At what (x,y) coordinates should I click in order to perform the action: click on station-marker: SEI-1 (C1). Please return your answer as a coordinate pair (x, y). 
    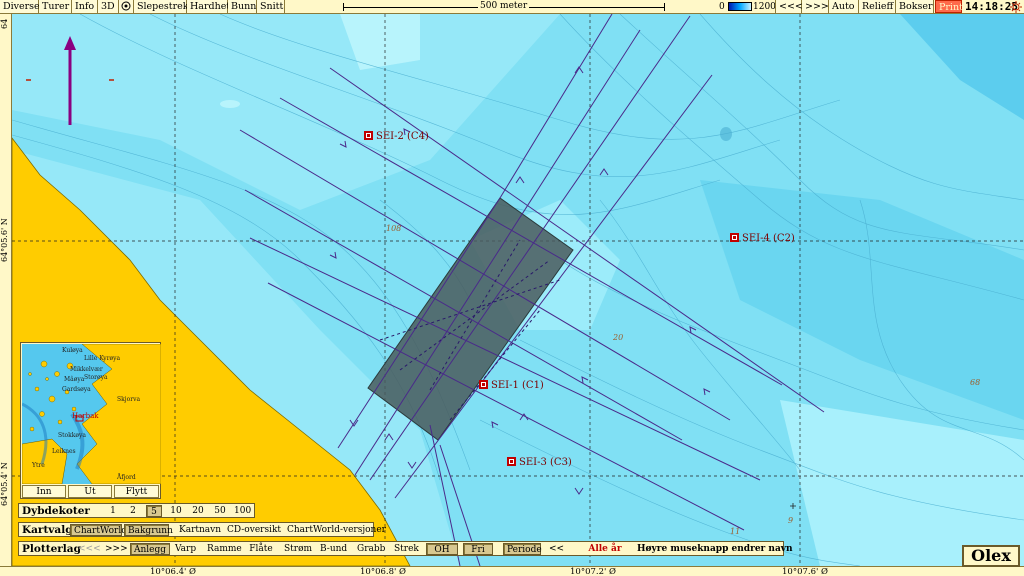
    Looking at the image, I should click on (511, 385).